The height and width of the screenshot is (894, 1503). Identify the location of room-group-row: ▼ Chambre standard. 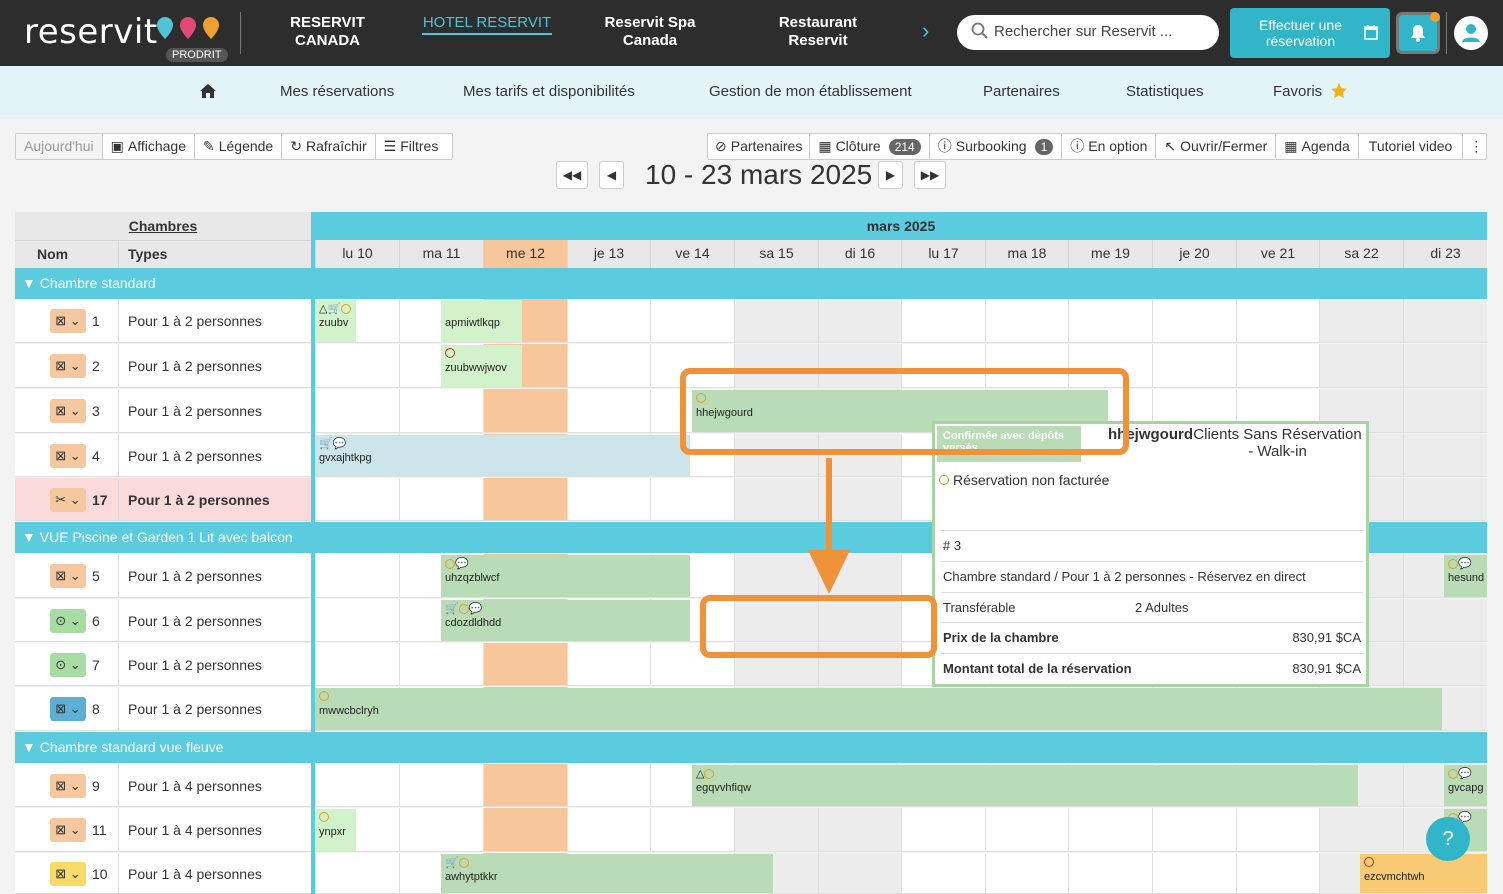
(751, 283).